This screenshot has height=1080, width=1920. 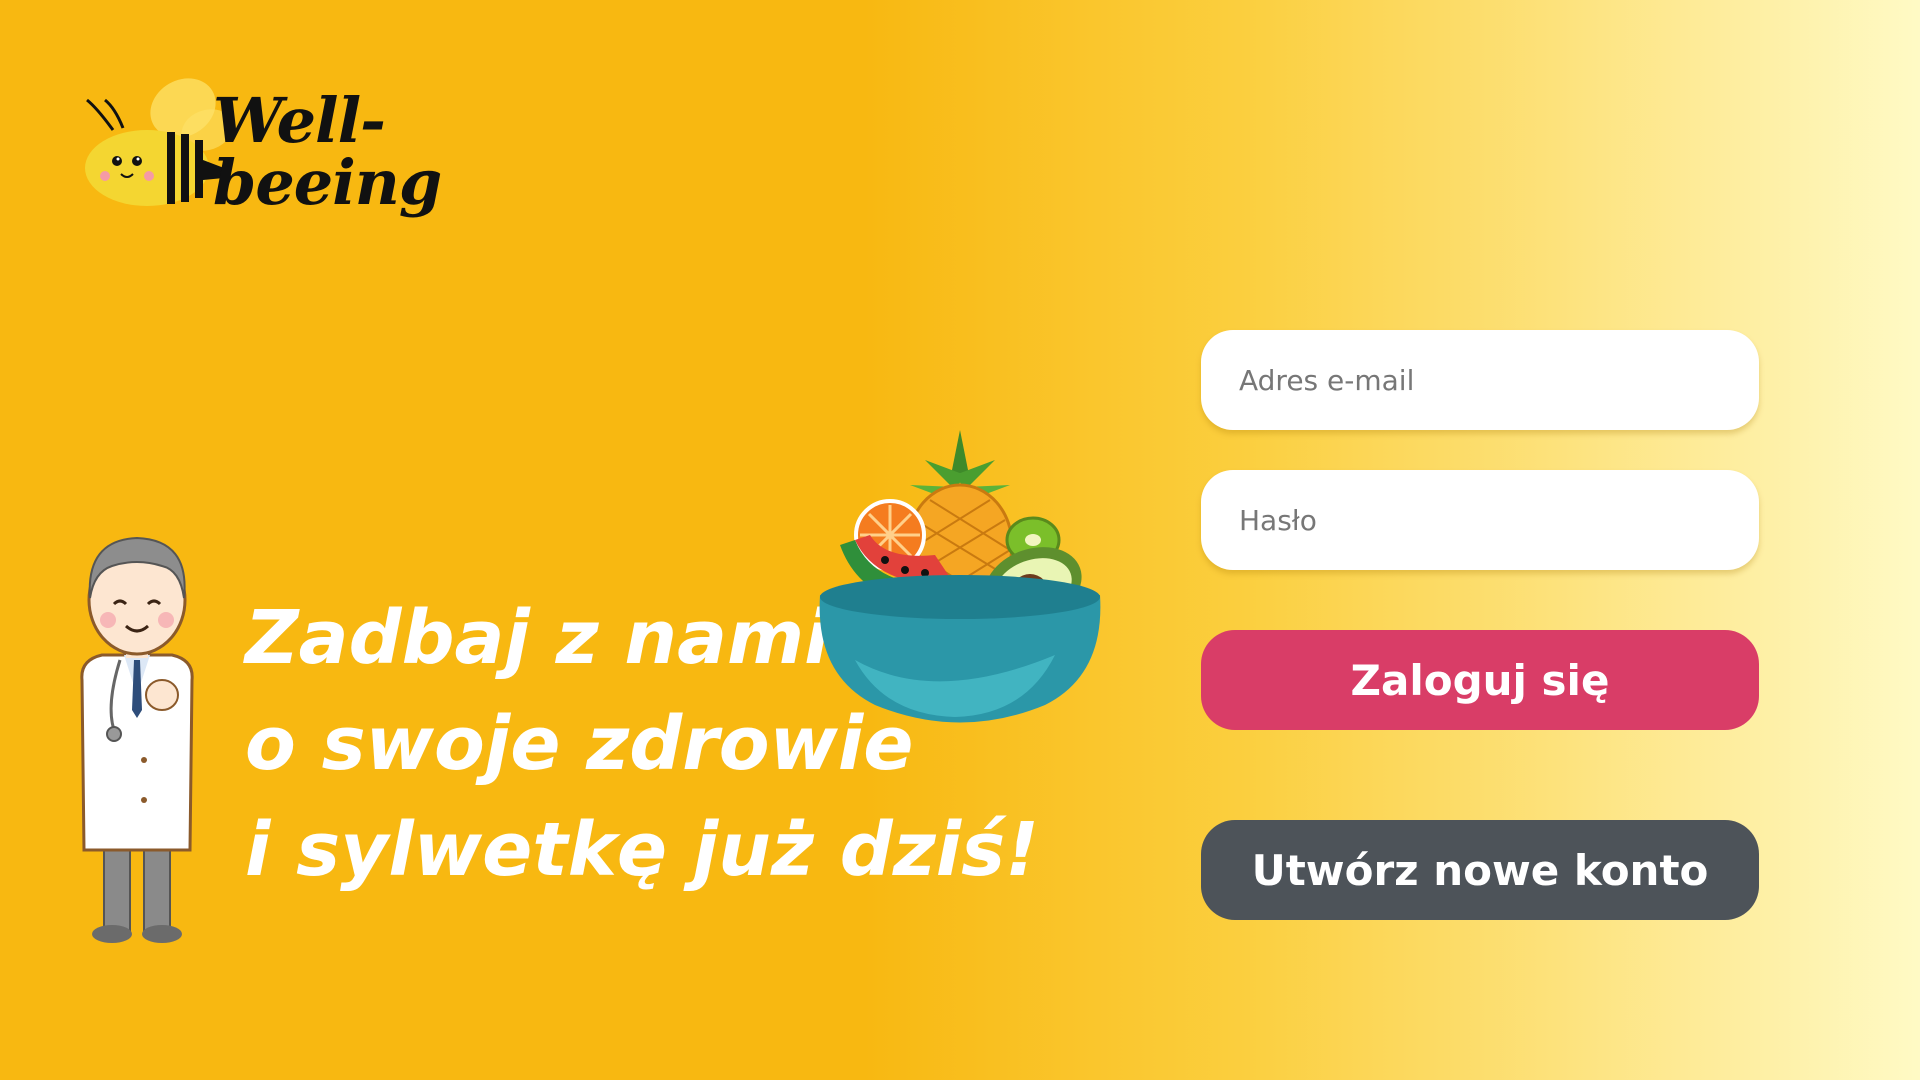 I want to click on headline-line-3: i sylwetkę już dziś!, so click(x=642, y=850).